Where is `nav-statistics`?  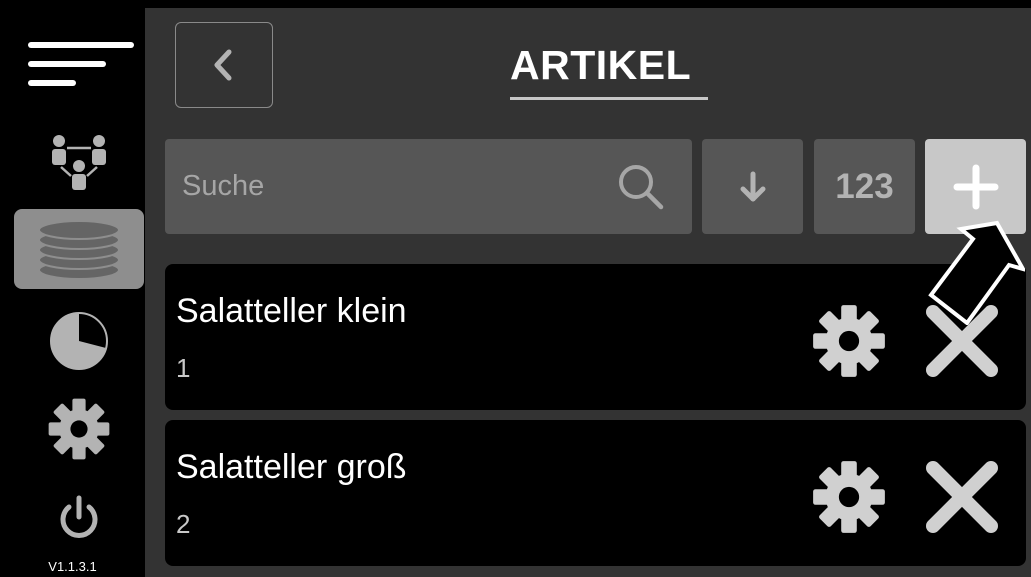
nav-statistics is located at coordinates (79, 341).